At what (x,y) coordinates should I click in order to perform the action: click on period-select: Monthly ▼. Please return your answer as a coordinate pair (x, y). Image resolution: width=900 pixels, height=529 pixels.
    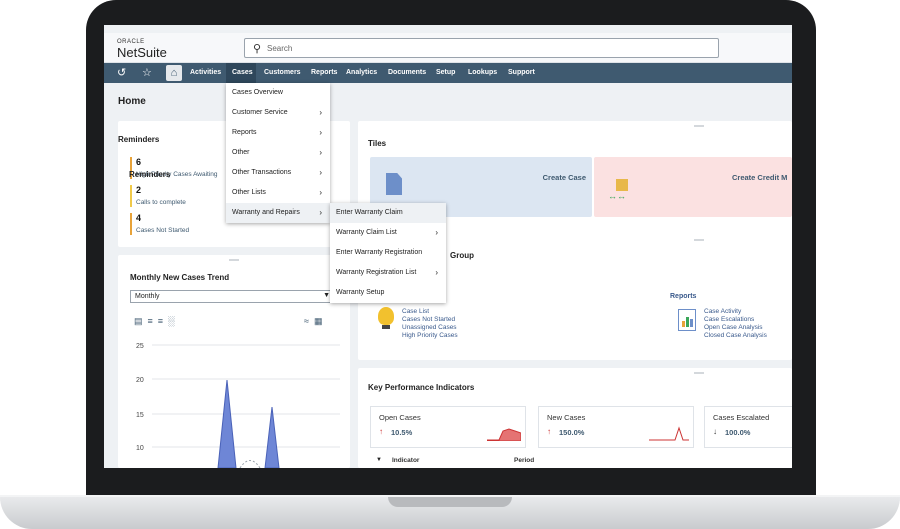
    Looking at the image, I should click on (232, 296).